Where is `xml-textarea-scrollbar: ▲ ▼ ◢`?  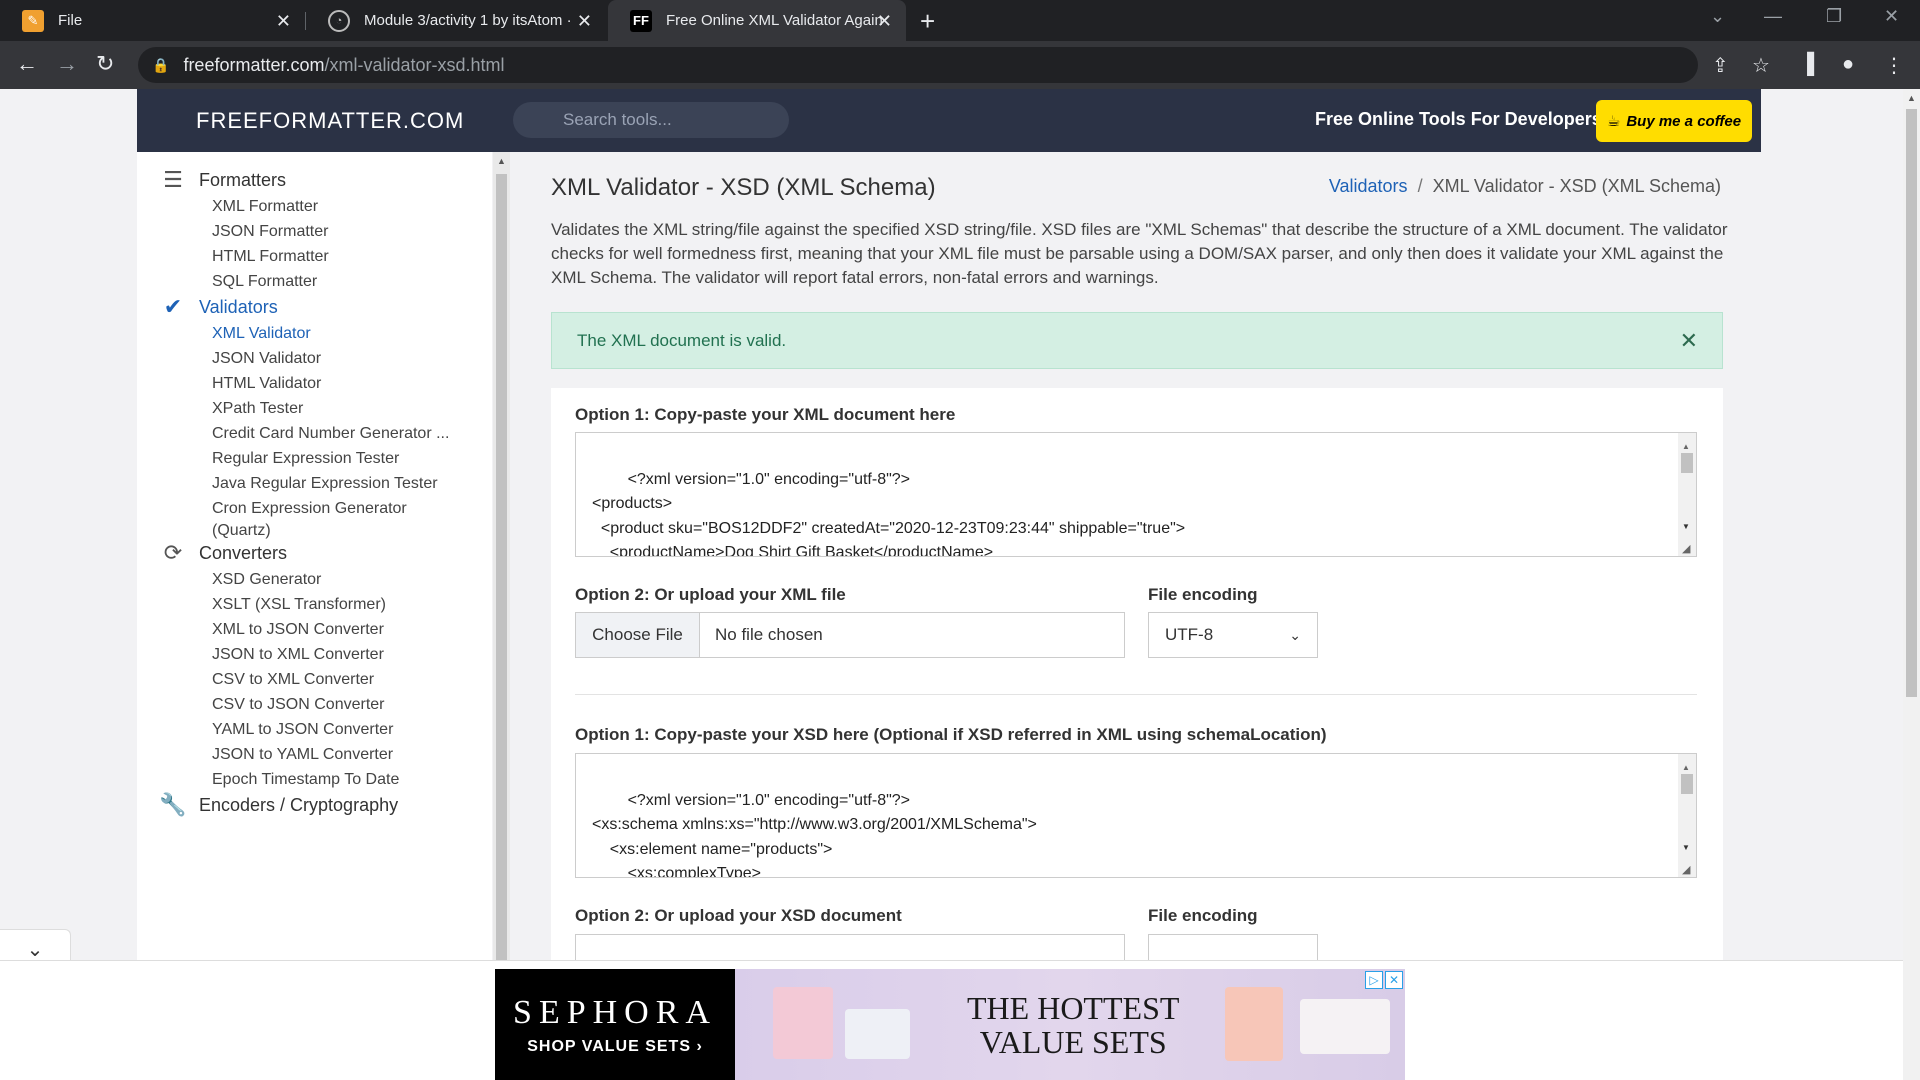 xml-textarea-scrollbar: ▲ ▼ ◢ is located at coordinates (1687, 494).